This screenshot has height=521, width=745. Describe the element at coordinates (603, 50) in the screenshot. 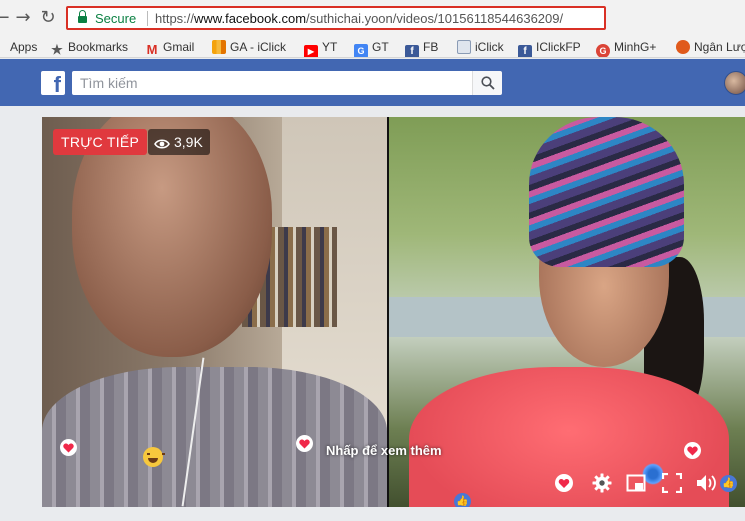

I see `google-plus-icon: G` at that location.